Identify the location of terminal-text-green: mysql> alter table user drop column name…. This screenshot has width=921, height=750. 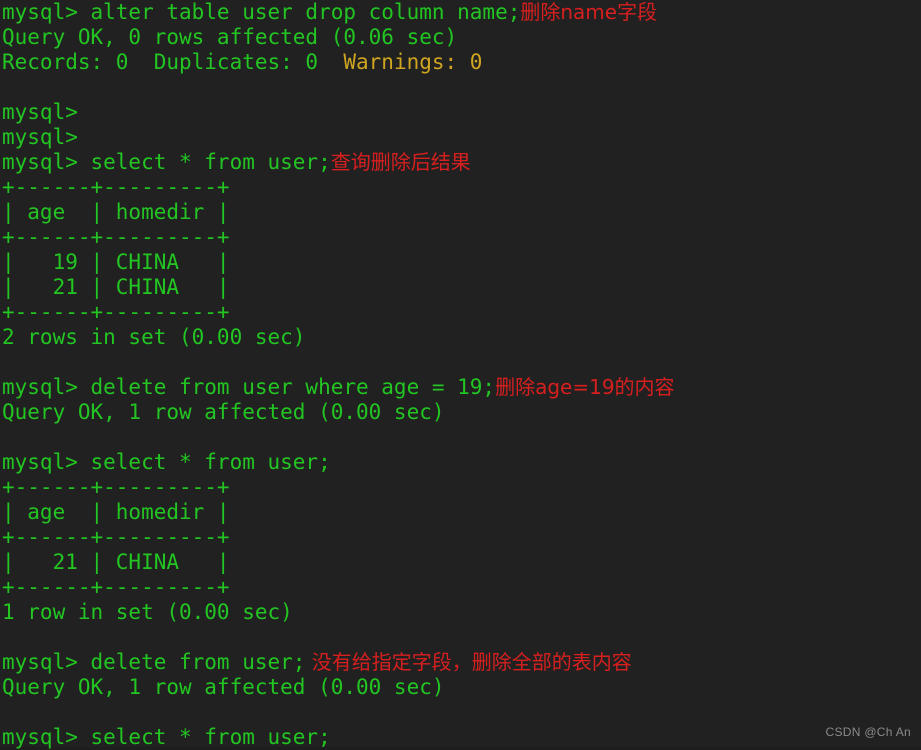
(261, 12).